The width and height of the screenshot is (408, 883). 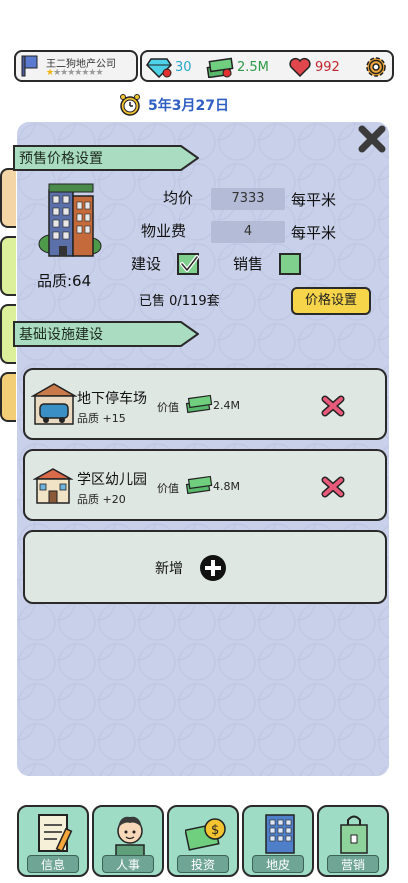 I want to click on nav-label: 营销, so click(x=353, y=864).